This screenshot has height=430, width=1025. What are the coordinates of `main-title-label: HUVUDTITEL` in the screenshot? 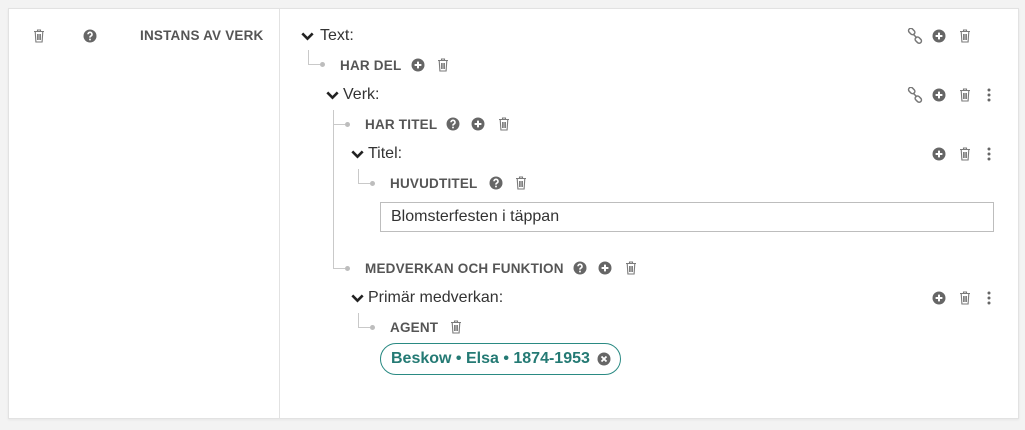 It's located at (434, 183).